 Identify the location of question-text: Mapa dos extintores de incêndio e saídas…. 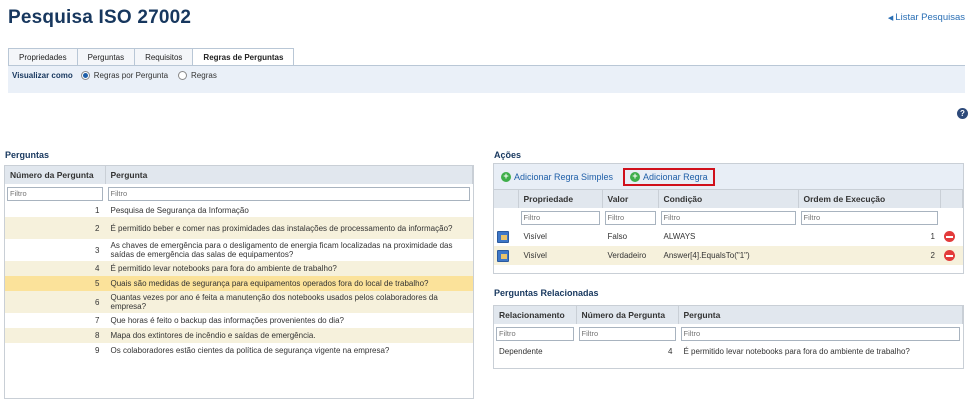
(289, 335).